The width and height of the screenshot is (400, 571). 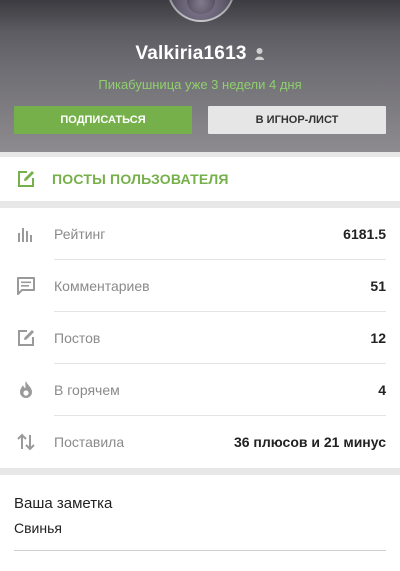 I want to click on stat-label: Комментариев, so click(x=102, y=286).